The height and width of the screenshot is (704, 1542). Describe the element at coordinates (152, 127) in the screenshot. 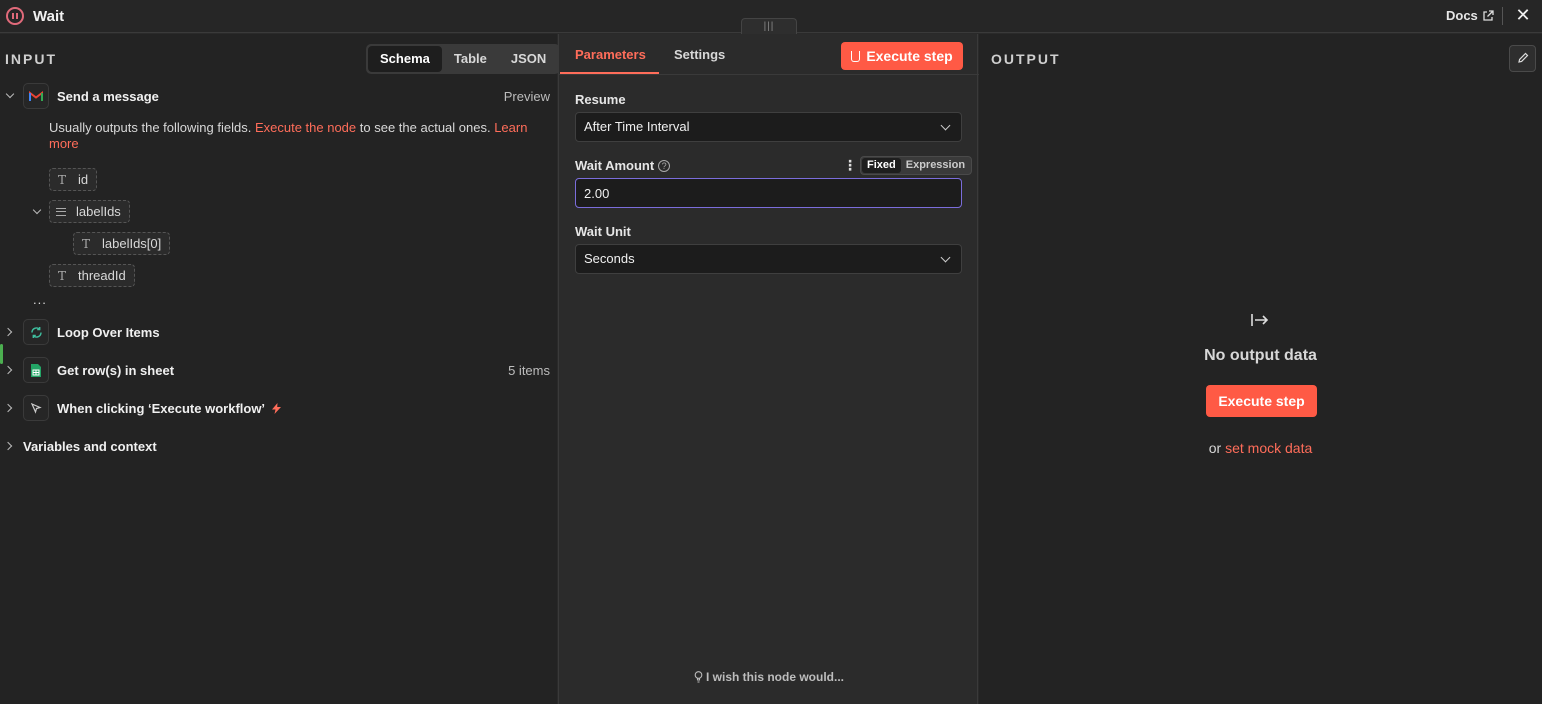

I see `hint-text: Usually outputs the following fields.` at that location.